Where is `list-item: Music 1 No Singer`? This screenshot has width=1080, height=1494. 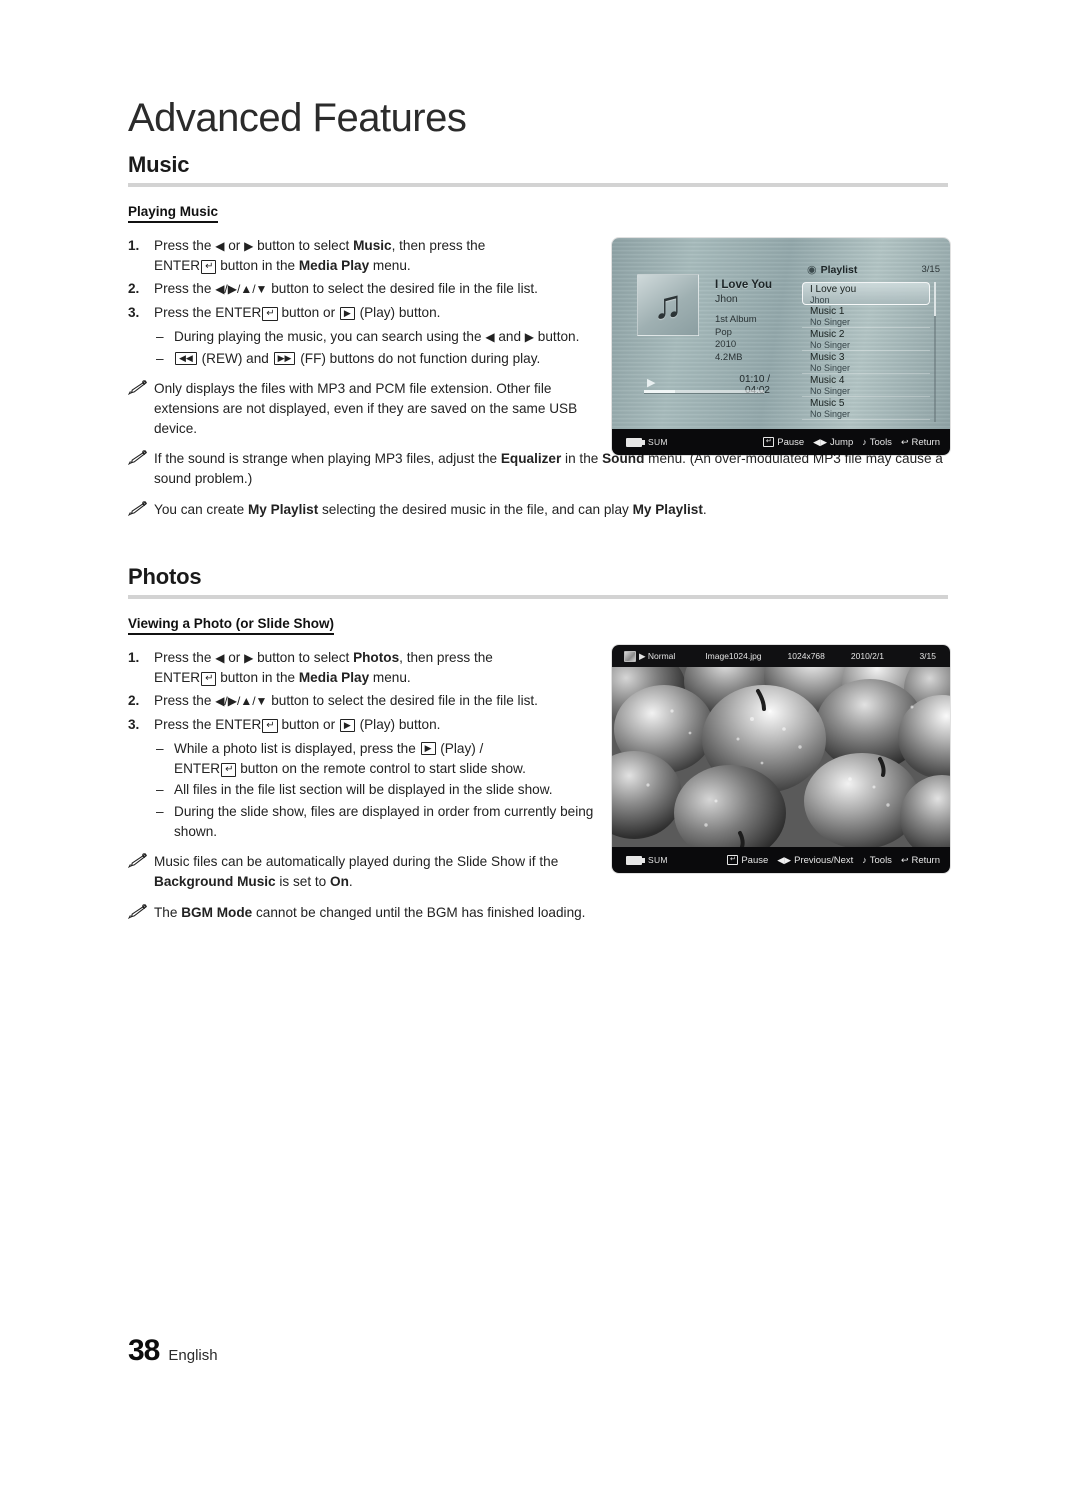
list-item: Music 1 No Singer is located at coordinates (866, 316).